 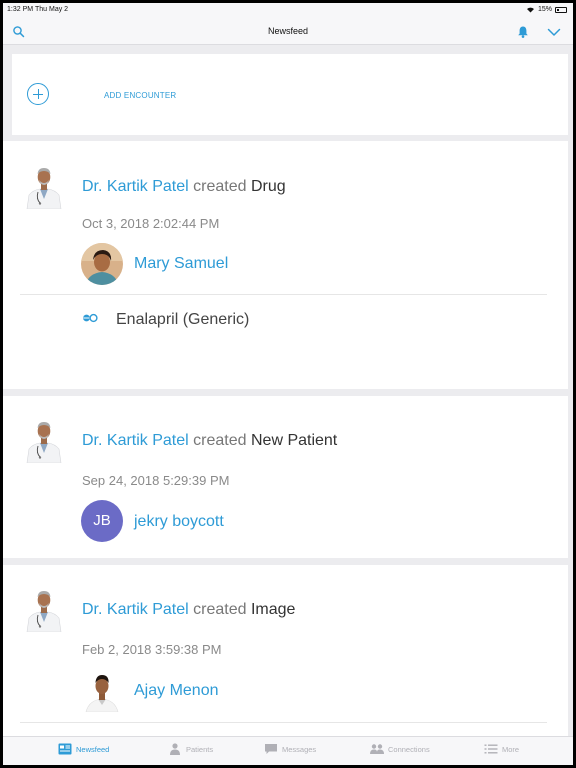 What do you see at coordinates (38, 94) in the screenshot?
I see `plus-circle-icon` at bounding box center [38, 94].